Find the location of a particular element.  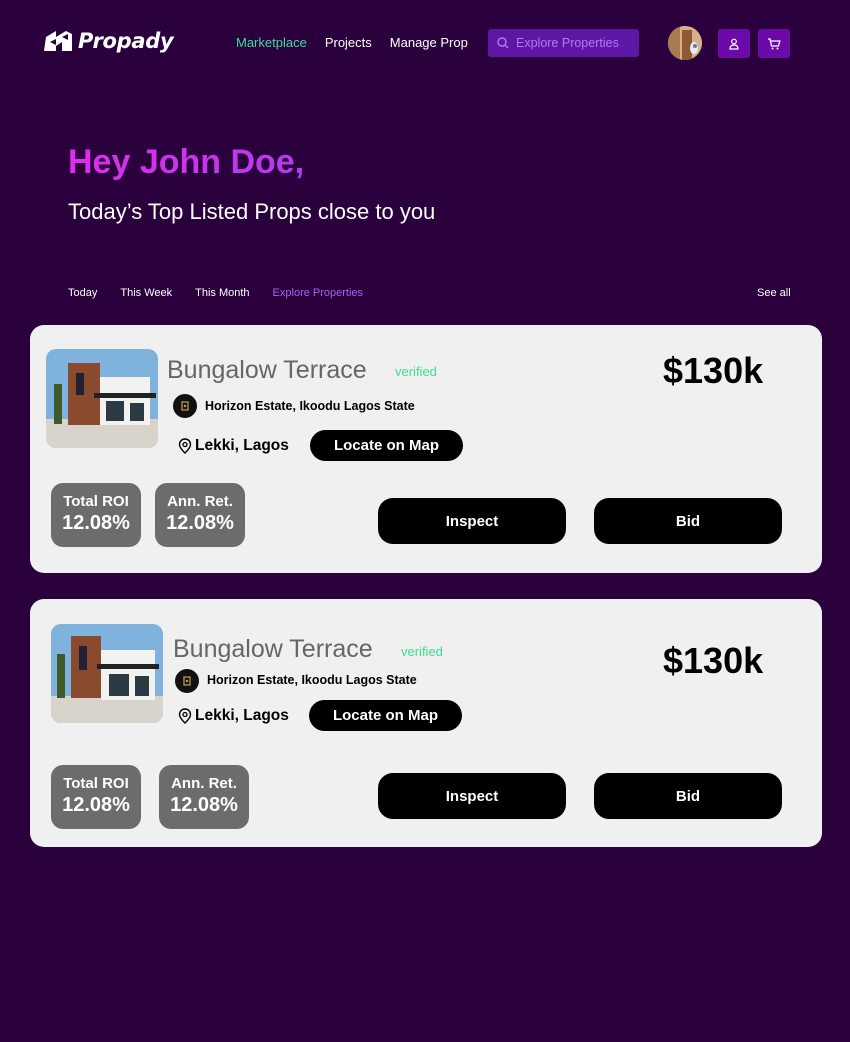

nav-item-projects: Projects is located at coordinates (348, 42).